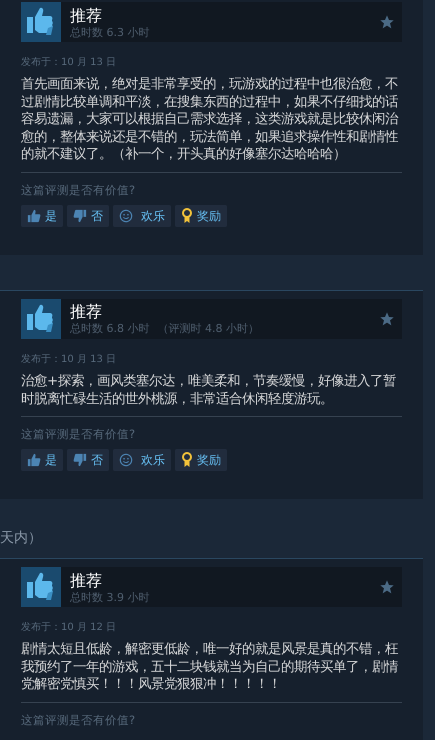 The height and width of the screenshot is (740, 435). Describe the element at coordinates (209, 390) in the screenshot. I see `review-text: 治愈+探索，画风类塞尔达，唯美柔和，节奏缓慢，好像进入了暂时脱离忙碌生活的世外桃源，非常适合休闲轻度游玩。` at that location.